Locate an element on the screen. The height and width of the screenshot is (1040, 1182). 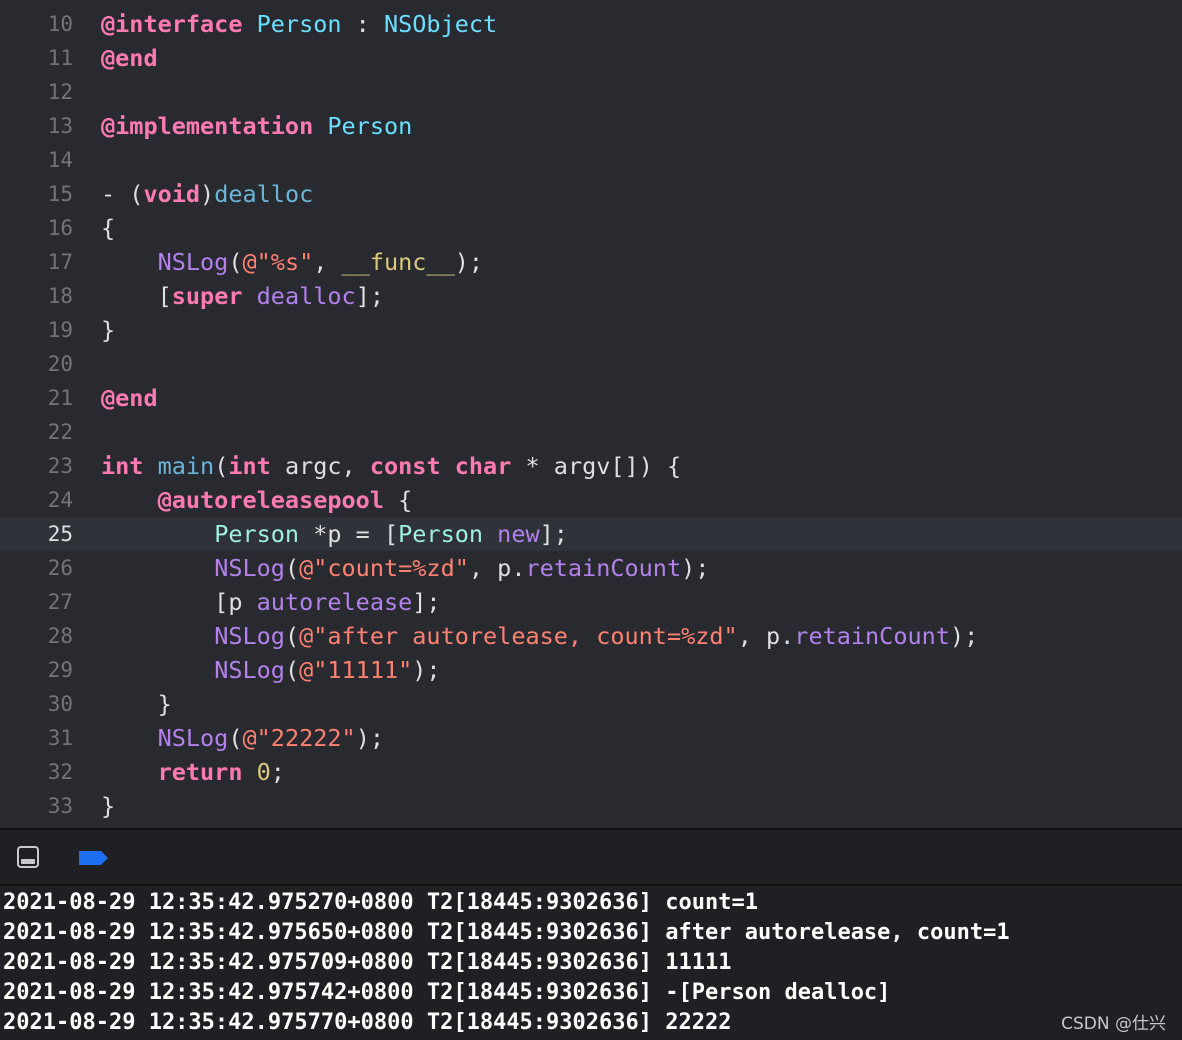
code-text: NSLog(@"22222"); is located at coordinates (242, 738).